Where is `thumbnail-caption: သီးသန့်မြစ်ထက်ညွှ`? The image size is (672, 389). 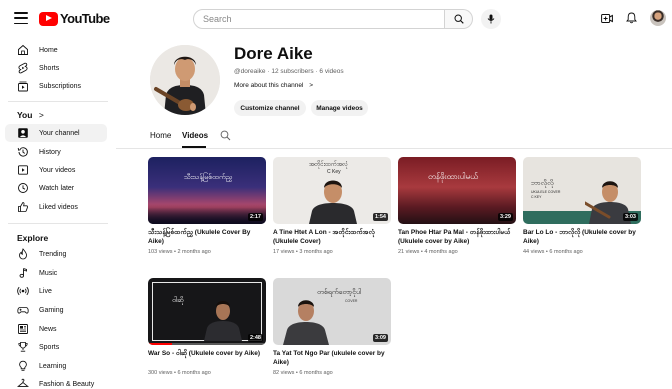
thumbnail-caption: သီးသန့်မြစ်ထက်ညွှ is located at coordinates (208, 177).